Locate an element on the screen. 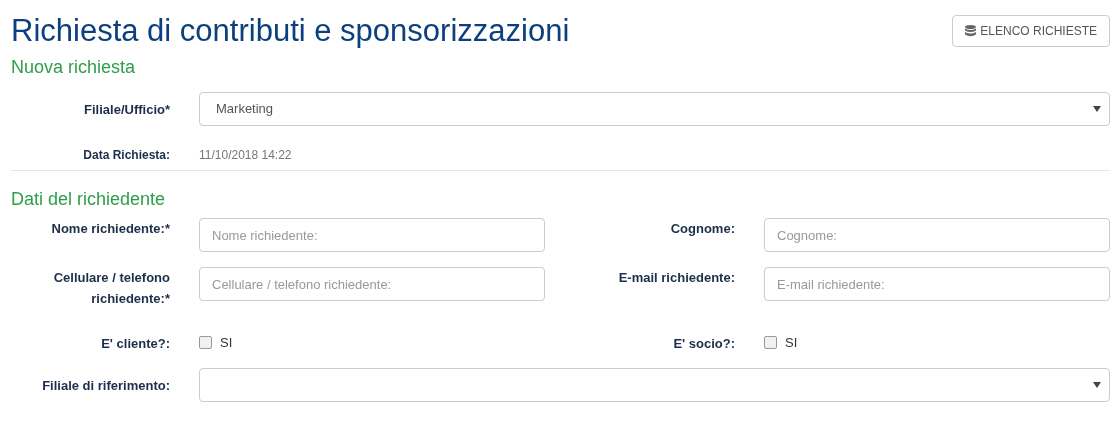  text-field: Nome richiedente: is located at coordinates (372, 235).